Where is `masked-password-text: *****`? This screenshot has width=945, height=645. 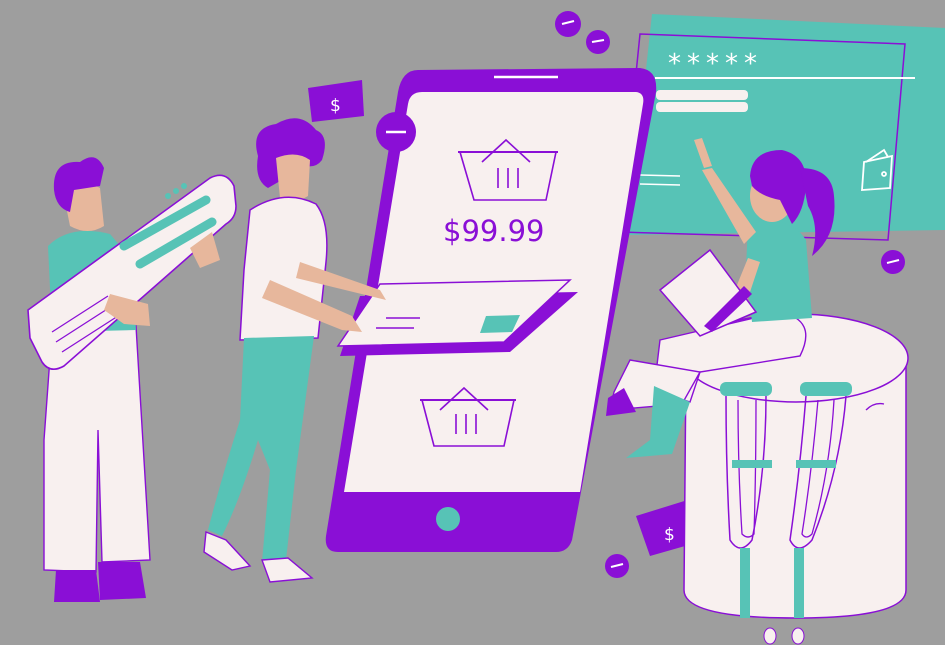
masked-password-text: ***** is located at coordinates (715, 64).